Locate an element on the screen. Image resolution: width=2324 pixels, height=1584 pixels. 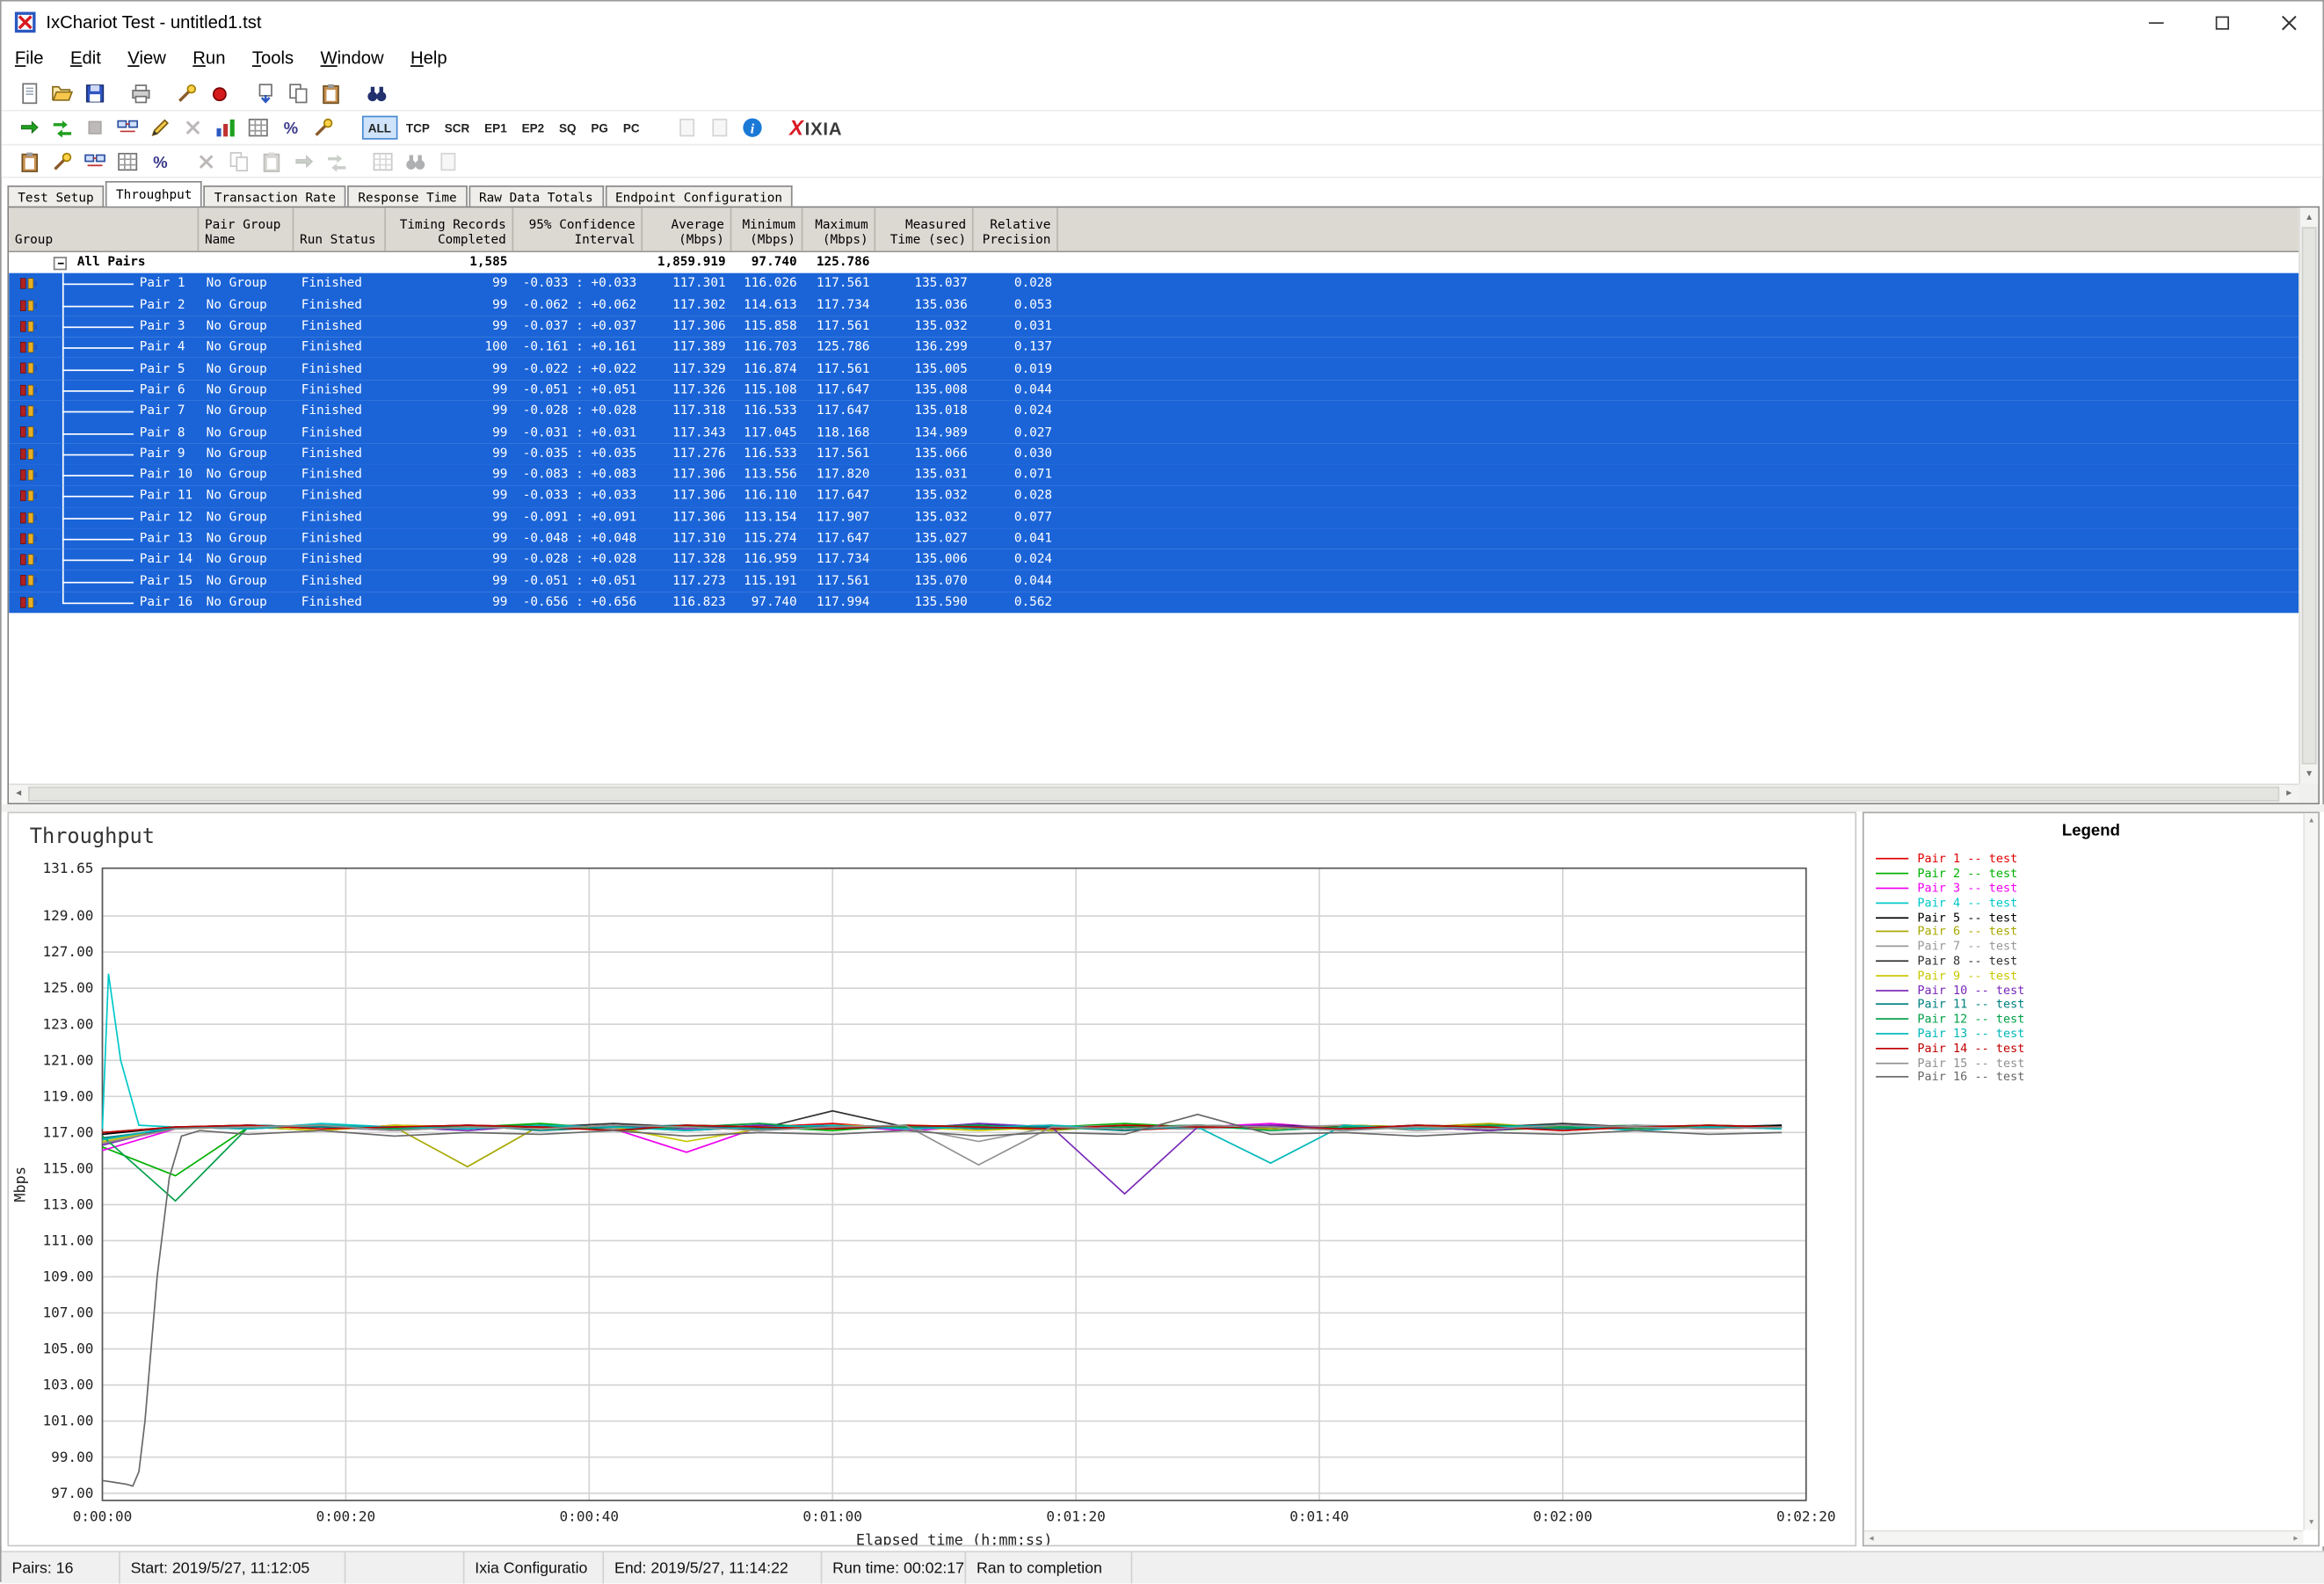
vertical-scroll-thumb is located at coordinates (2309, 496).